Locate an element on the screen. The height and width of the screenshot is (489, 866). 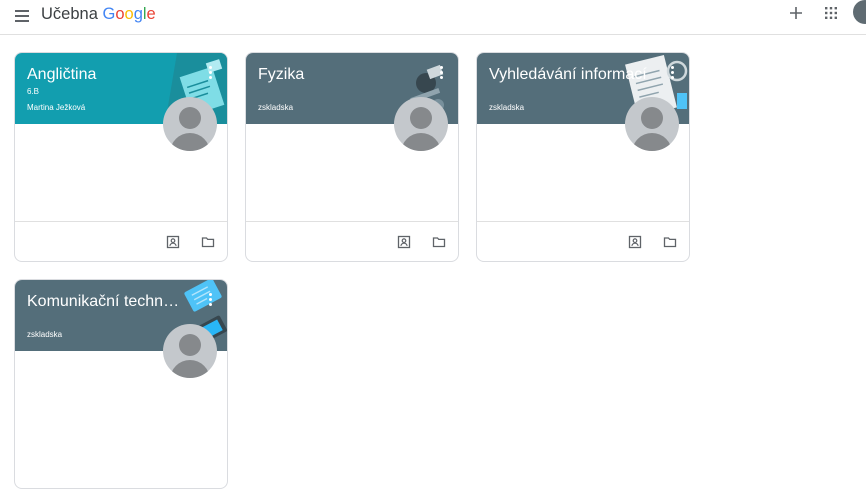
app-brand: Učebna Google is located at coordinates (98, 14).